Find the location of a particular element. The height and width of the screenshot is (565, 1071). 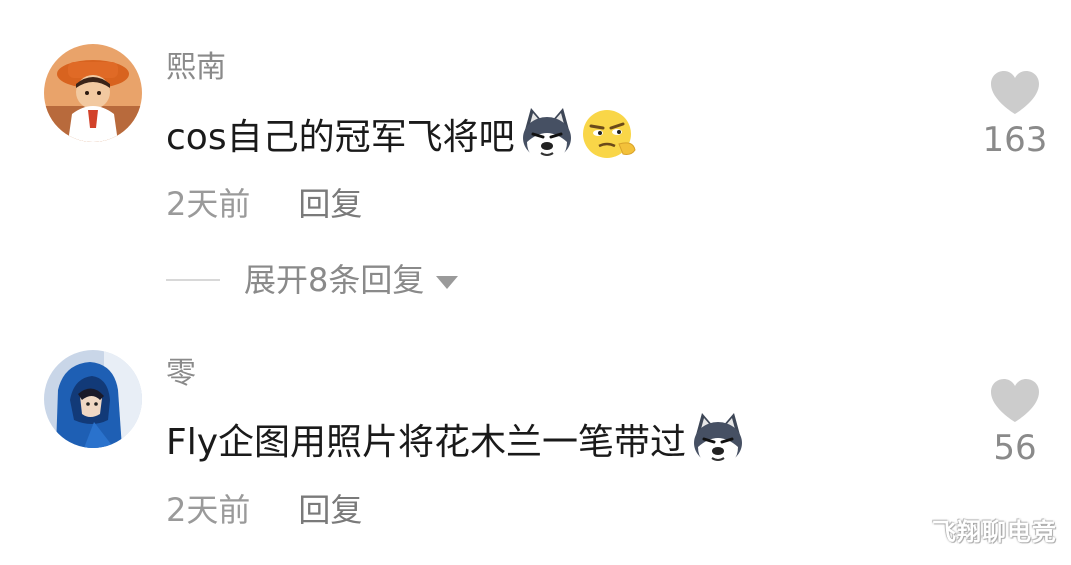

divider-line is located at coordinates (193, 280).